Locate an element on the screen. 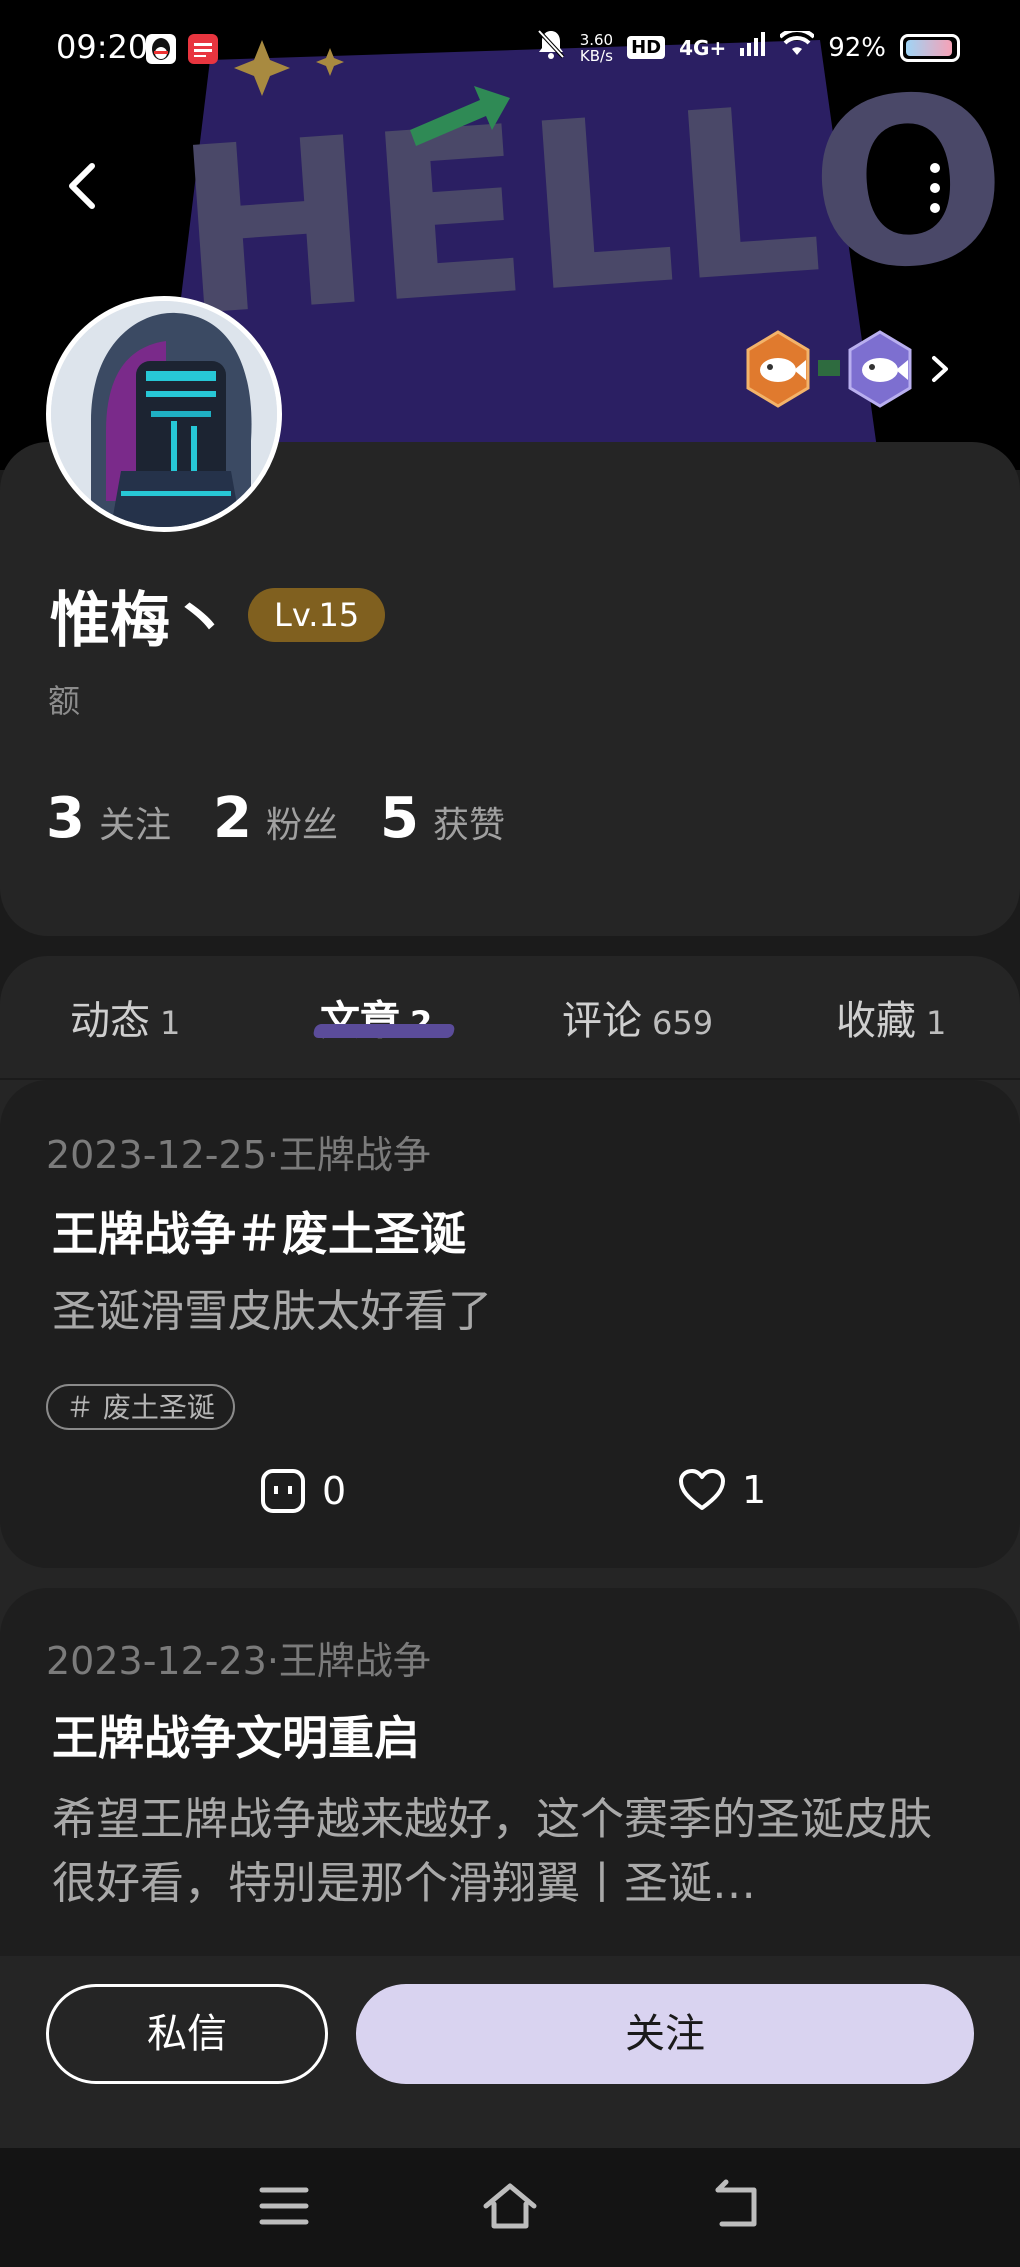  home-button is located at coordinates (510, 2206).